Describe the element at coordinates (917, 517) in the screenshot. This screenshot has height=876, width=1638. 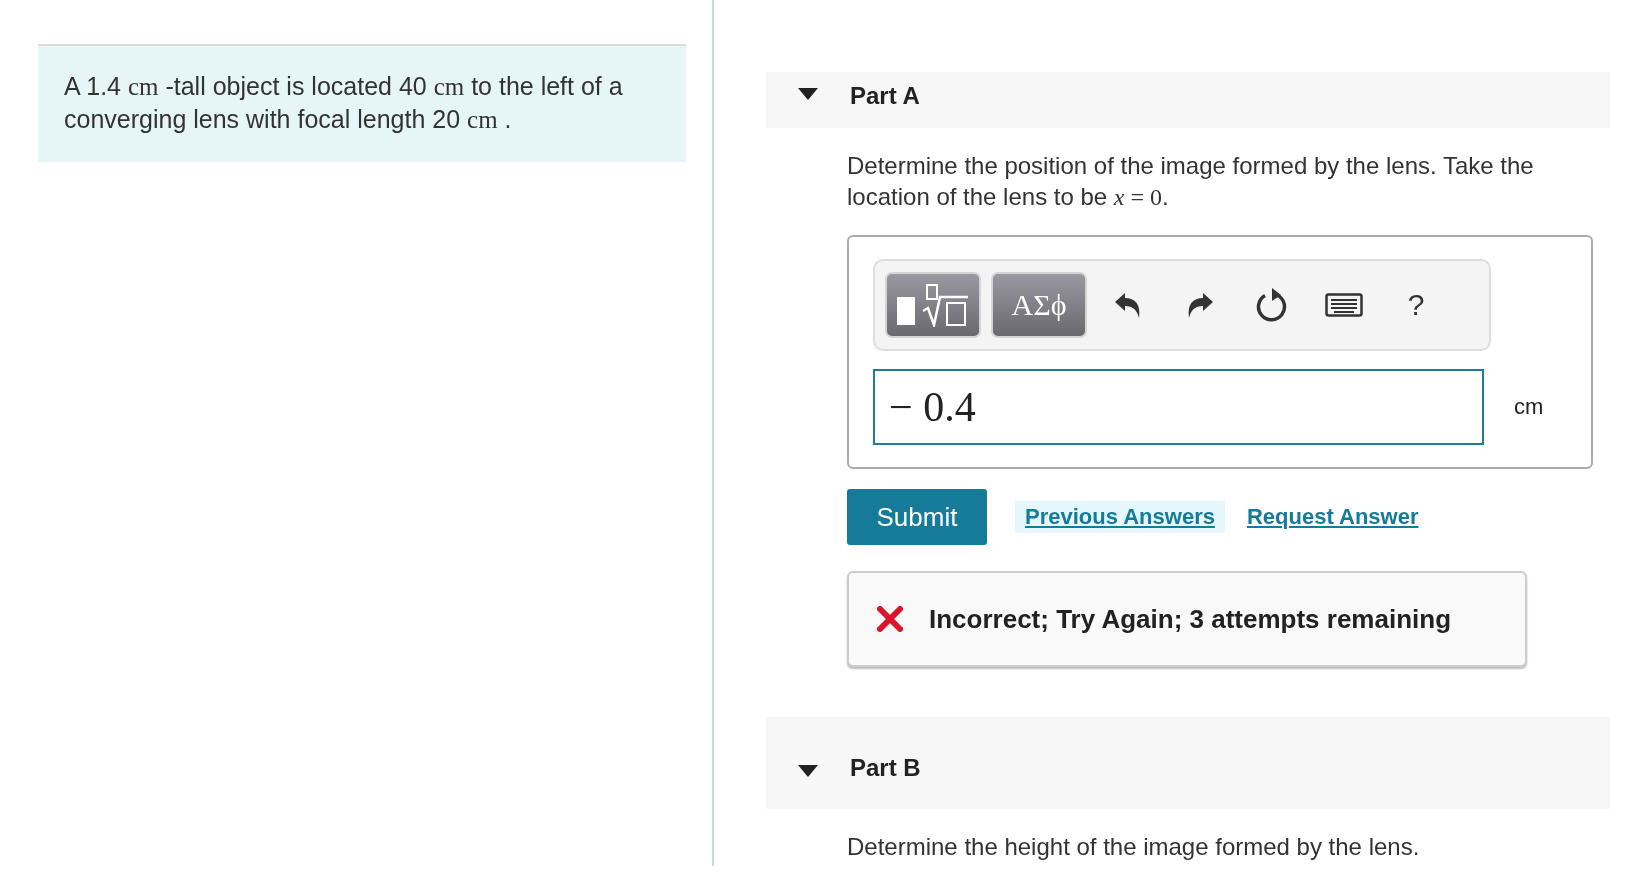
I see `submit-button: Submit` at that location.